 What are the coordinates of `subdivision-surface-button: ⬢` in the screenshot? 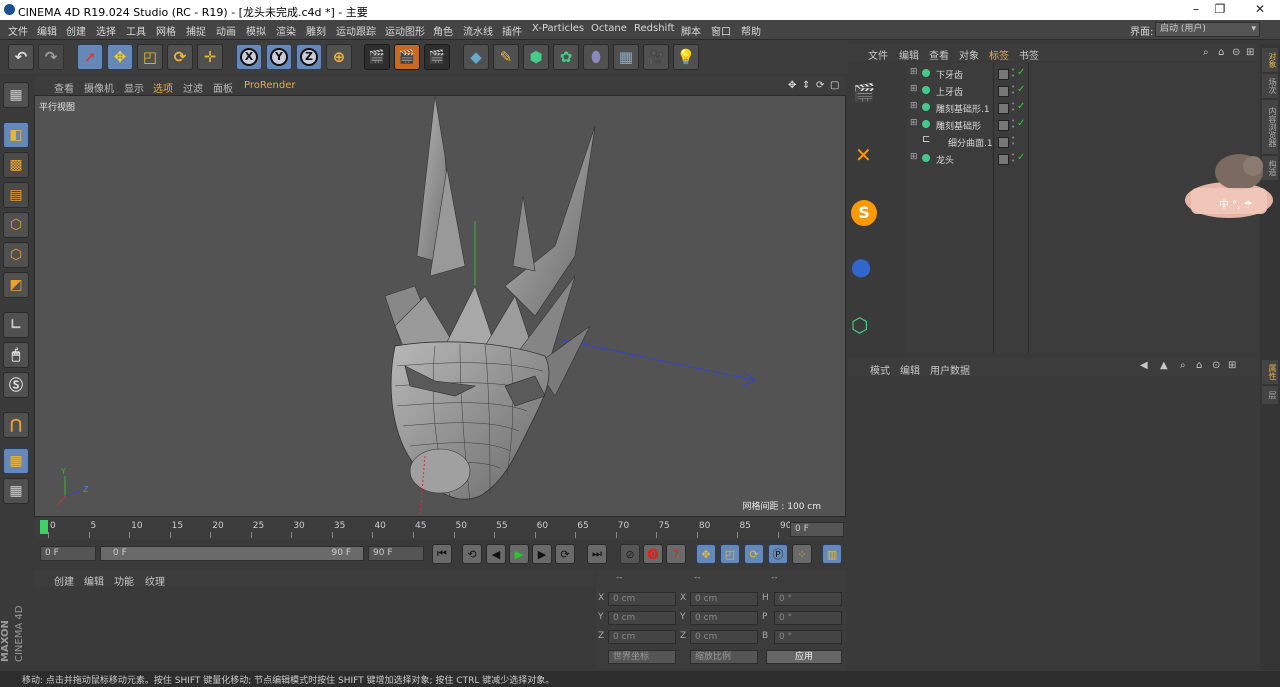 It's located at (536, 57).